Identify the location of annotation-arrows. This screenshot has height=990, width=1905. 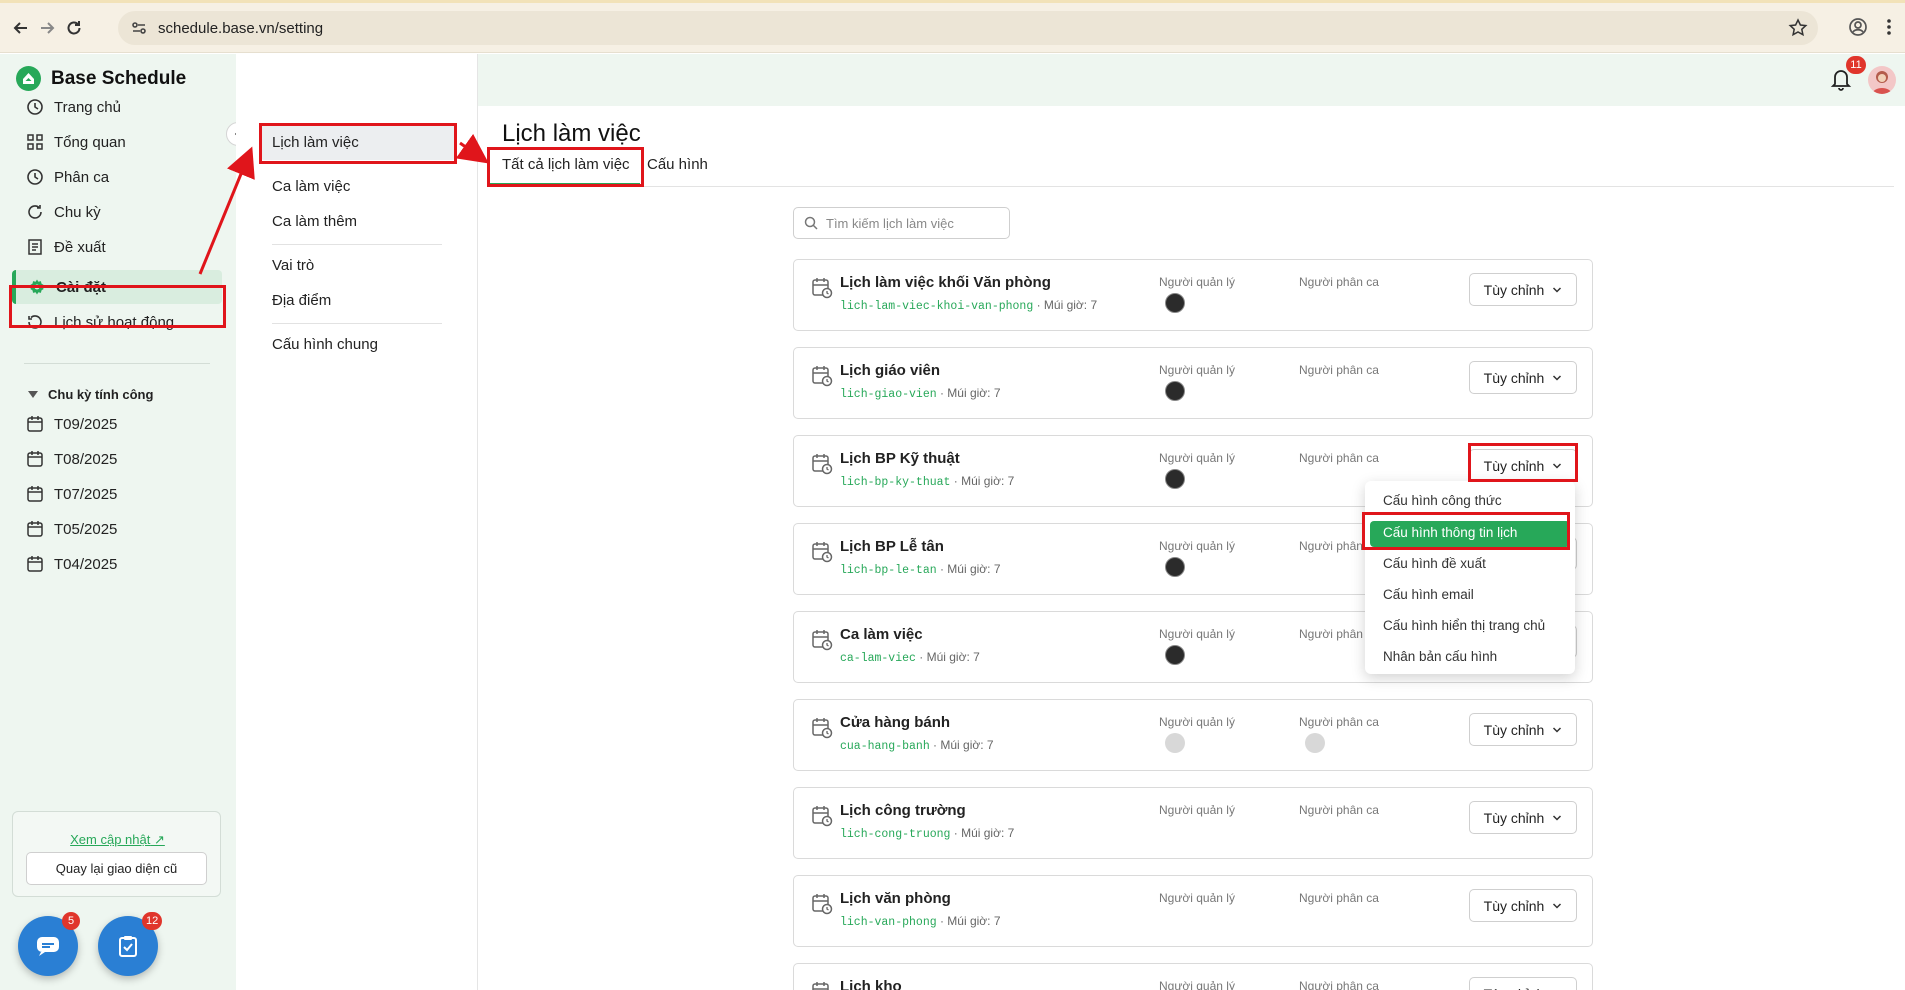
(343, 204).